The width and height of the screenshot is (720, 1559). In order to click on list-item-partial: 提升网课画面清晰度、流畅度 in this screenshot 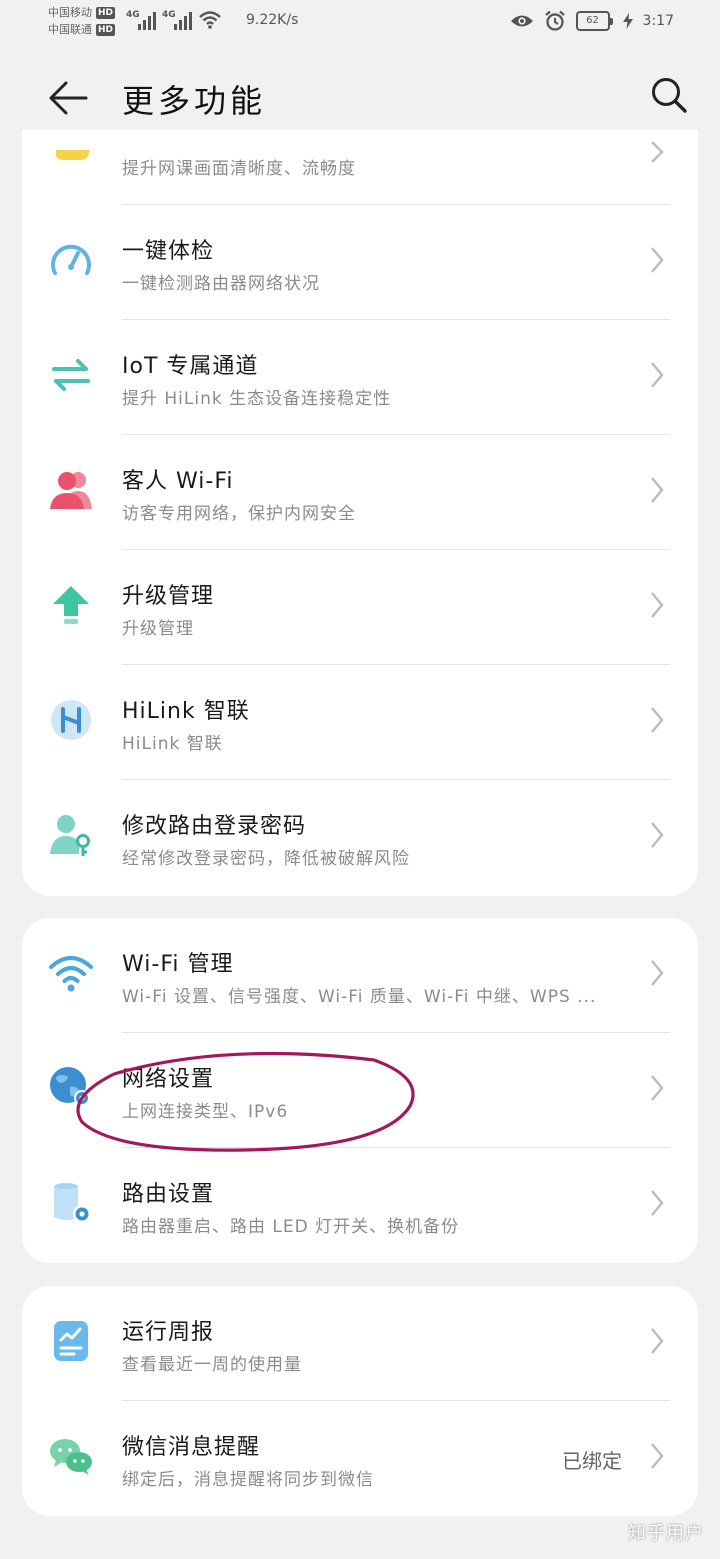, I will do `click(360, 167)`.